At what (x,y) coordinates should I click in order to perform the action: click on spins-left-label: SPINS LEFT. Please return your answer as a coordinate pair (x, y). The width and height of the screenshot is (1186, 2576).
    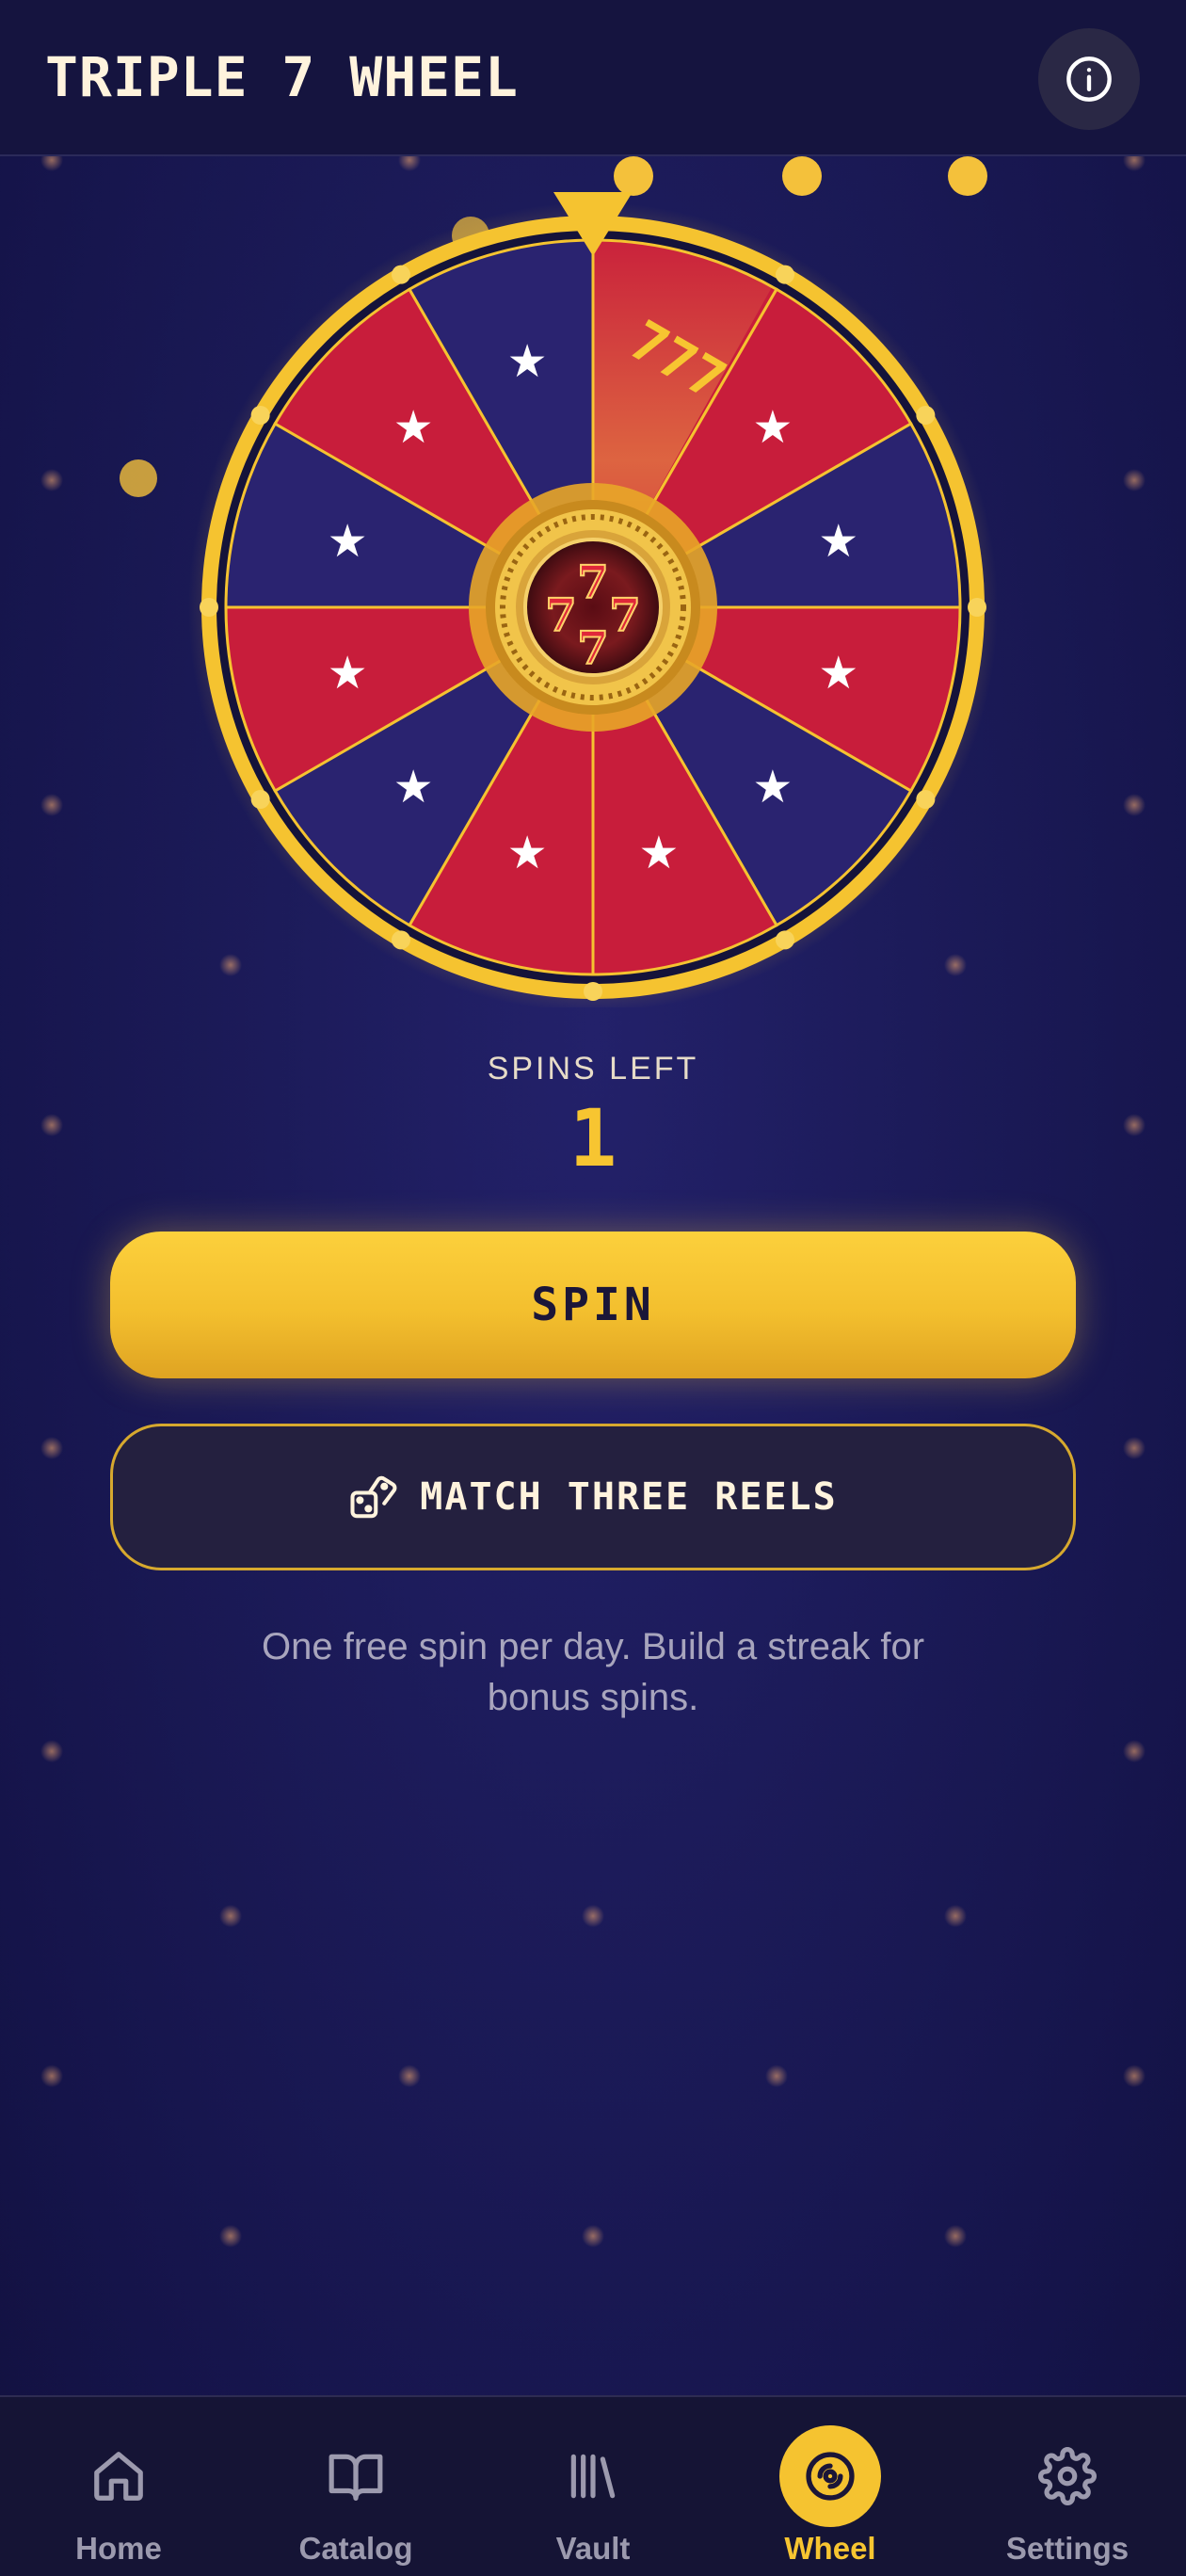
    Looking at the image, I should click on (593, 1069).